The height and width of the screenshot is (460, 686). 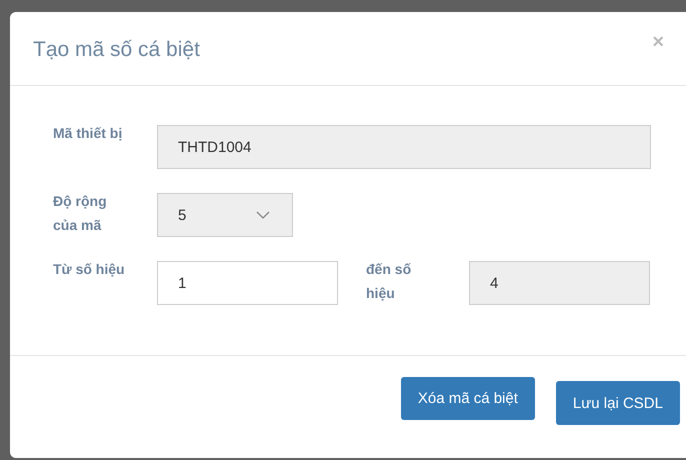 What do you see at coordinates (618, 403) in the screenshot?
I see `action-button: Lưu lại CSDL` at bounding box center [618, 403].